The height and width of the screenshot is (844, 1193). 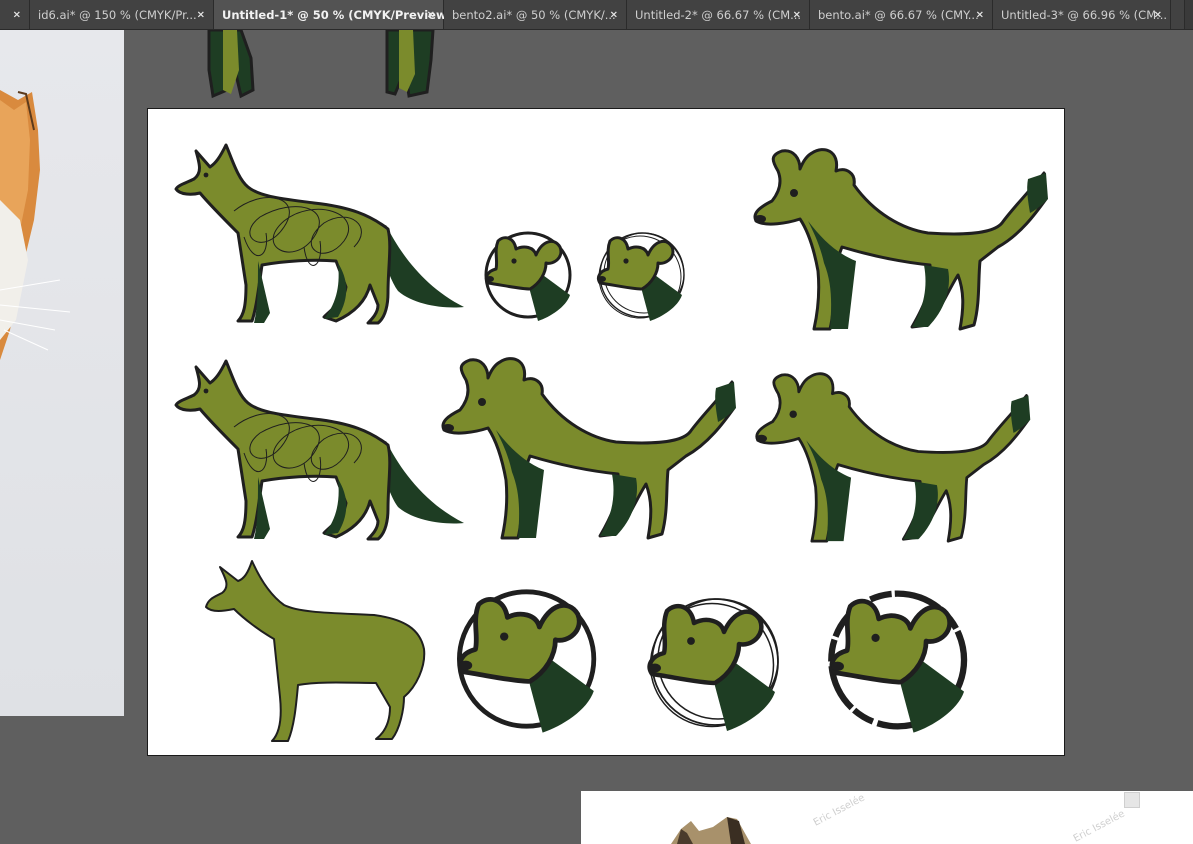 I want to click on reference-fox-photo-bottom: Eric Isselée Eric Isselée, so click(x=887, y=817).